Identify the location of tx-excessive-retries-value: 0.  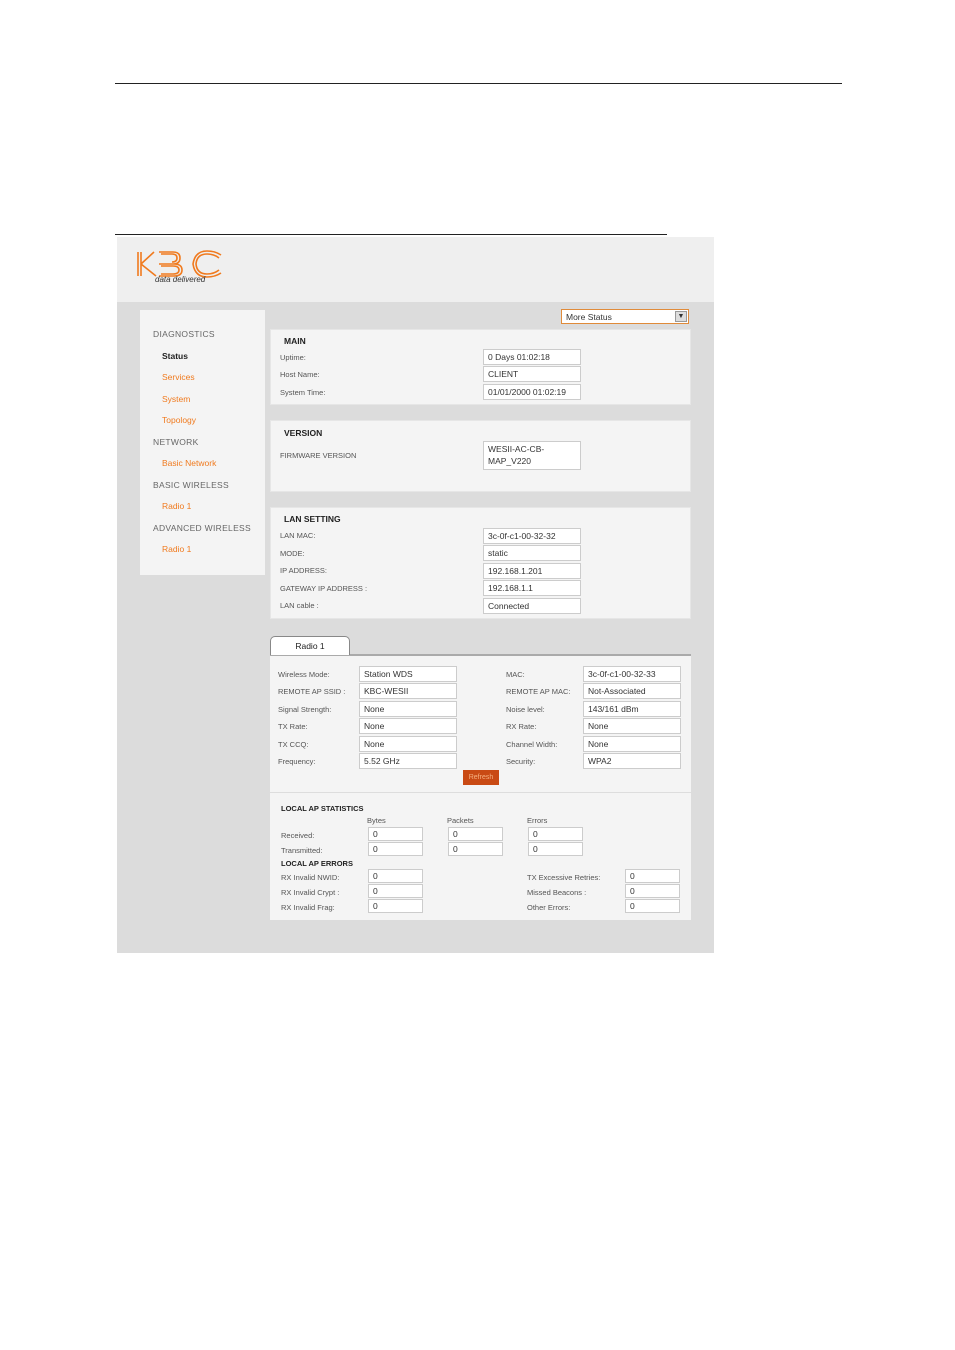
(652, 876).